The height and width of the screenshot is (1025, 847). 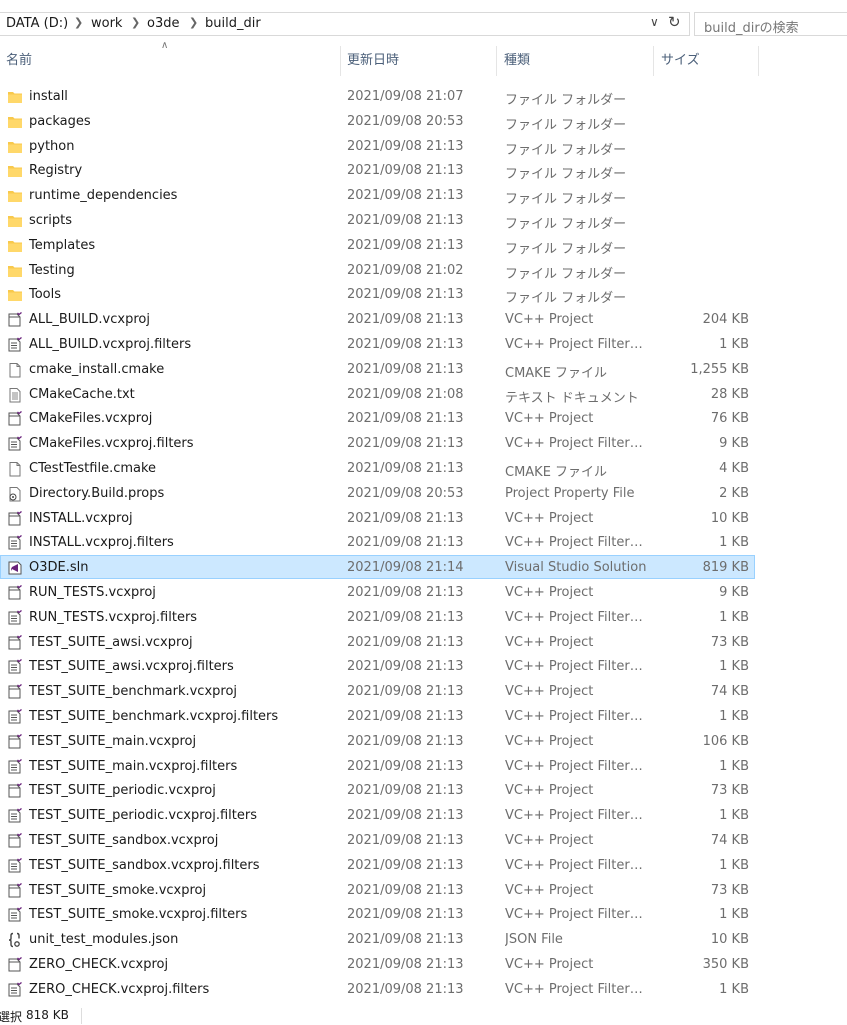 I want to click on status-selected-size: 818 KB, so click(x=47, y=1015).